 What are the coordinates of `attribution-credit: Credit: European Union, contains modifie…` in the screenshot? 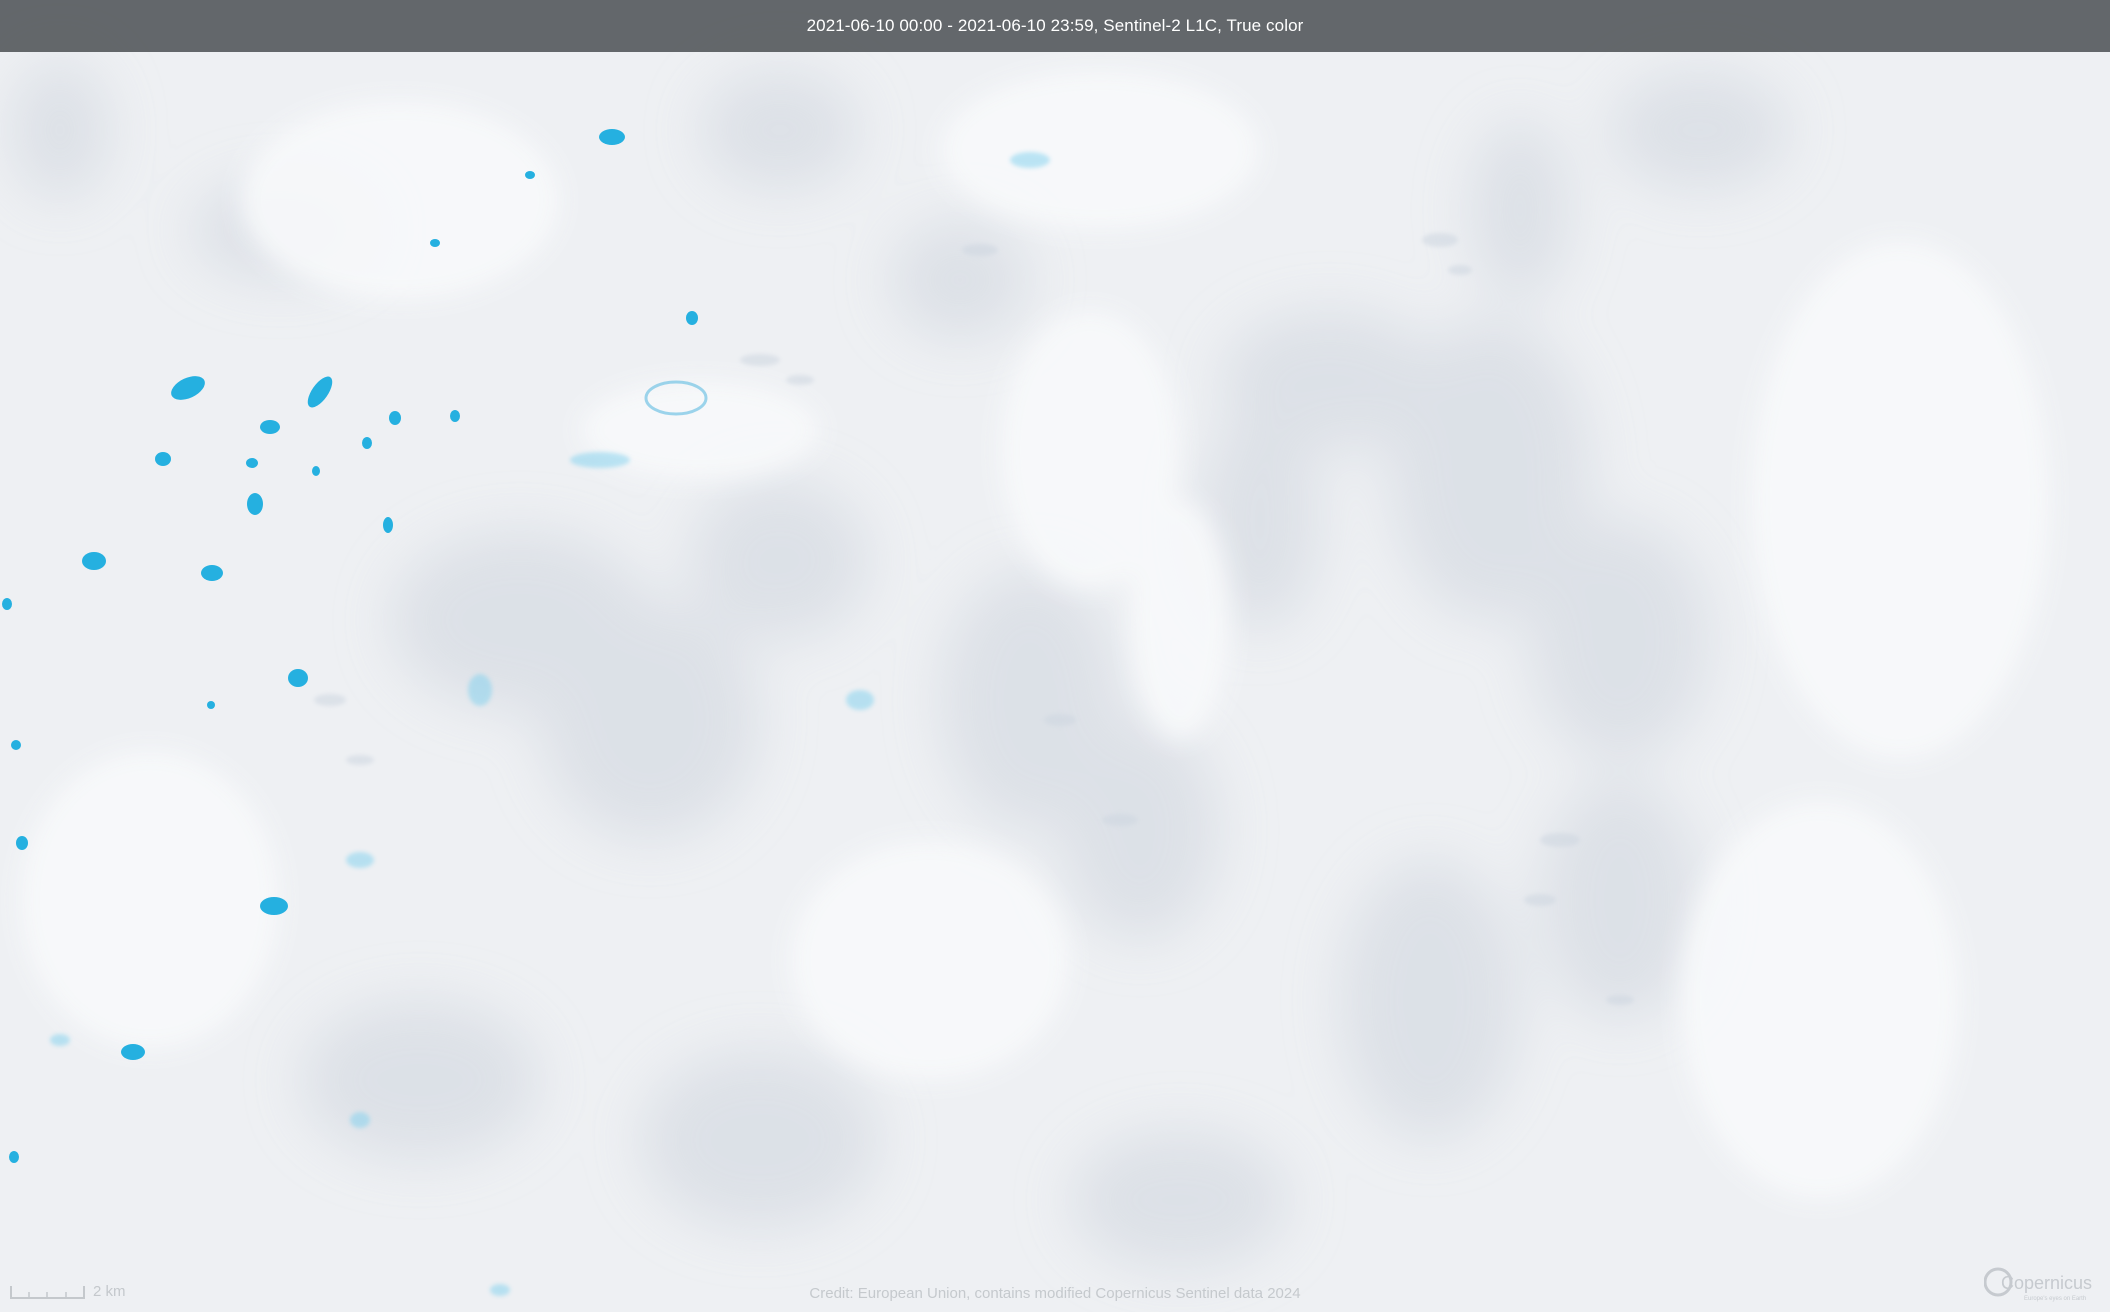 It's located at (1055, 1293).